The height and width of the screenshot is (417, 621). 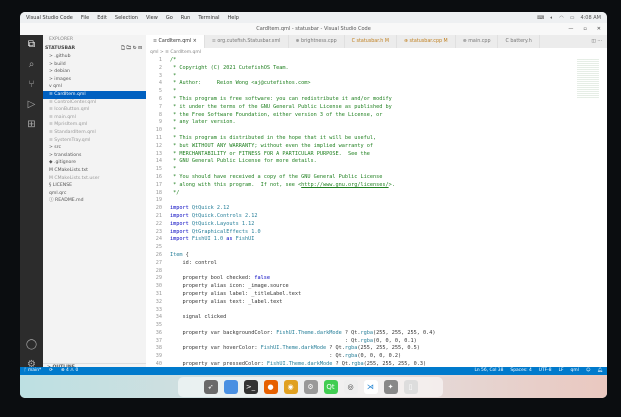 I want to click on editor-tab: C battery.h, so click(x=519, y=41).